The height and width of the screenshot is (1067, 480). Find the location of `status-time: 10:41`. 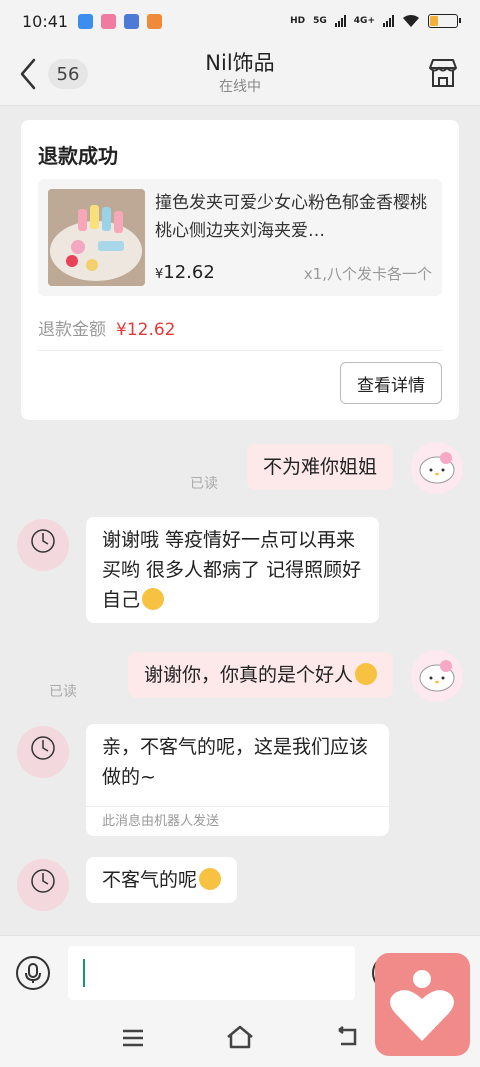

status-time: 10:41 is located at coordinates (45, 21).